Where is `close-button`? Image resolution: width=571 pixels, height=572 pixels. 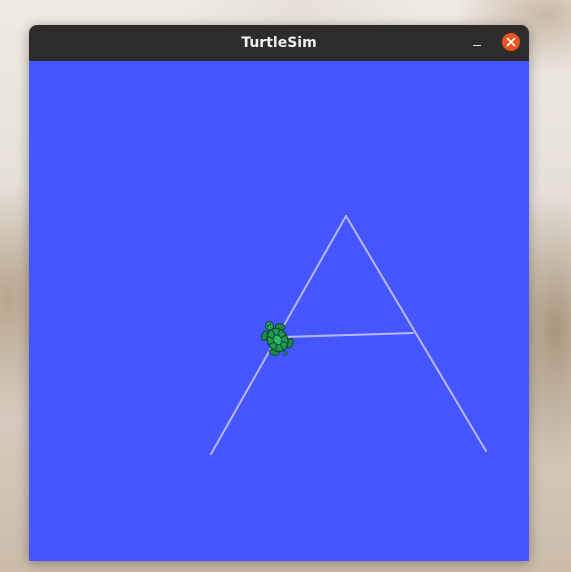 close-button is located at coordinates (511, 42).